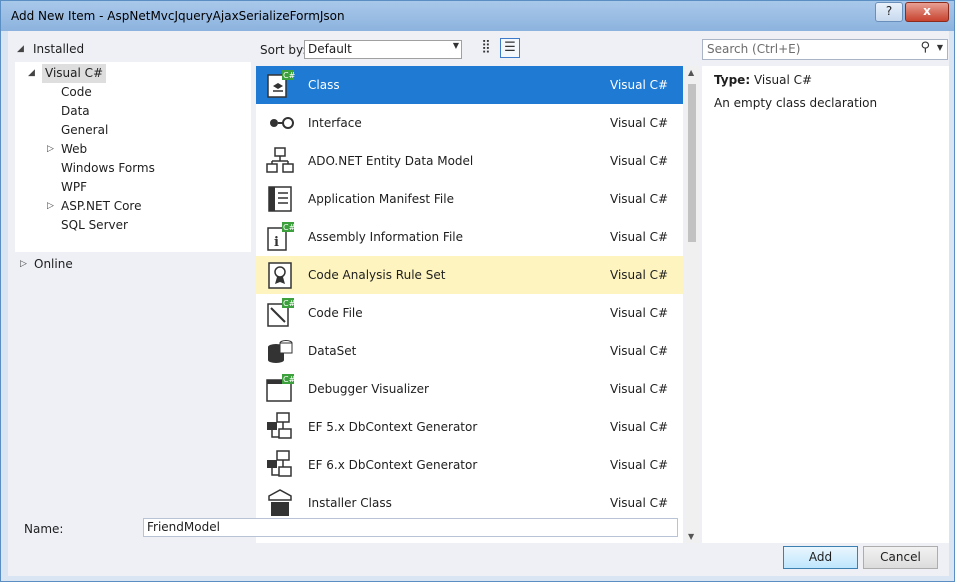 The image size is (955, 582). Describe the element at coordinates (825, 49) in the screenshot. I see `search-box: Search (Ctrl+E) ⚲ ▼` at that location.